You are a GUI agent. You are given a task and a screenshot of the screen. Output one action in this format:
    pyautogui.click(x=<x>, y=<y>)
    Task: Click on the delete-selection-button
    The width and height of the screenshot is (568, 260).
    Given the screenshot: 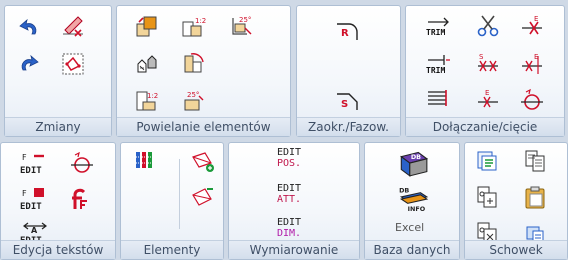 What is the action you would take?
    pyautogui.click(x=73, y=64)
    